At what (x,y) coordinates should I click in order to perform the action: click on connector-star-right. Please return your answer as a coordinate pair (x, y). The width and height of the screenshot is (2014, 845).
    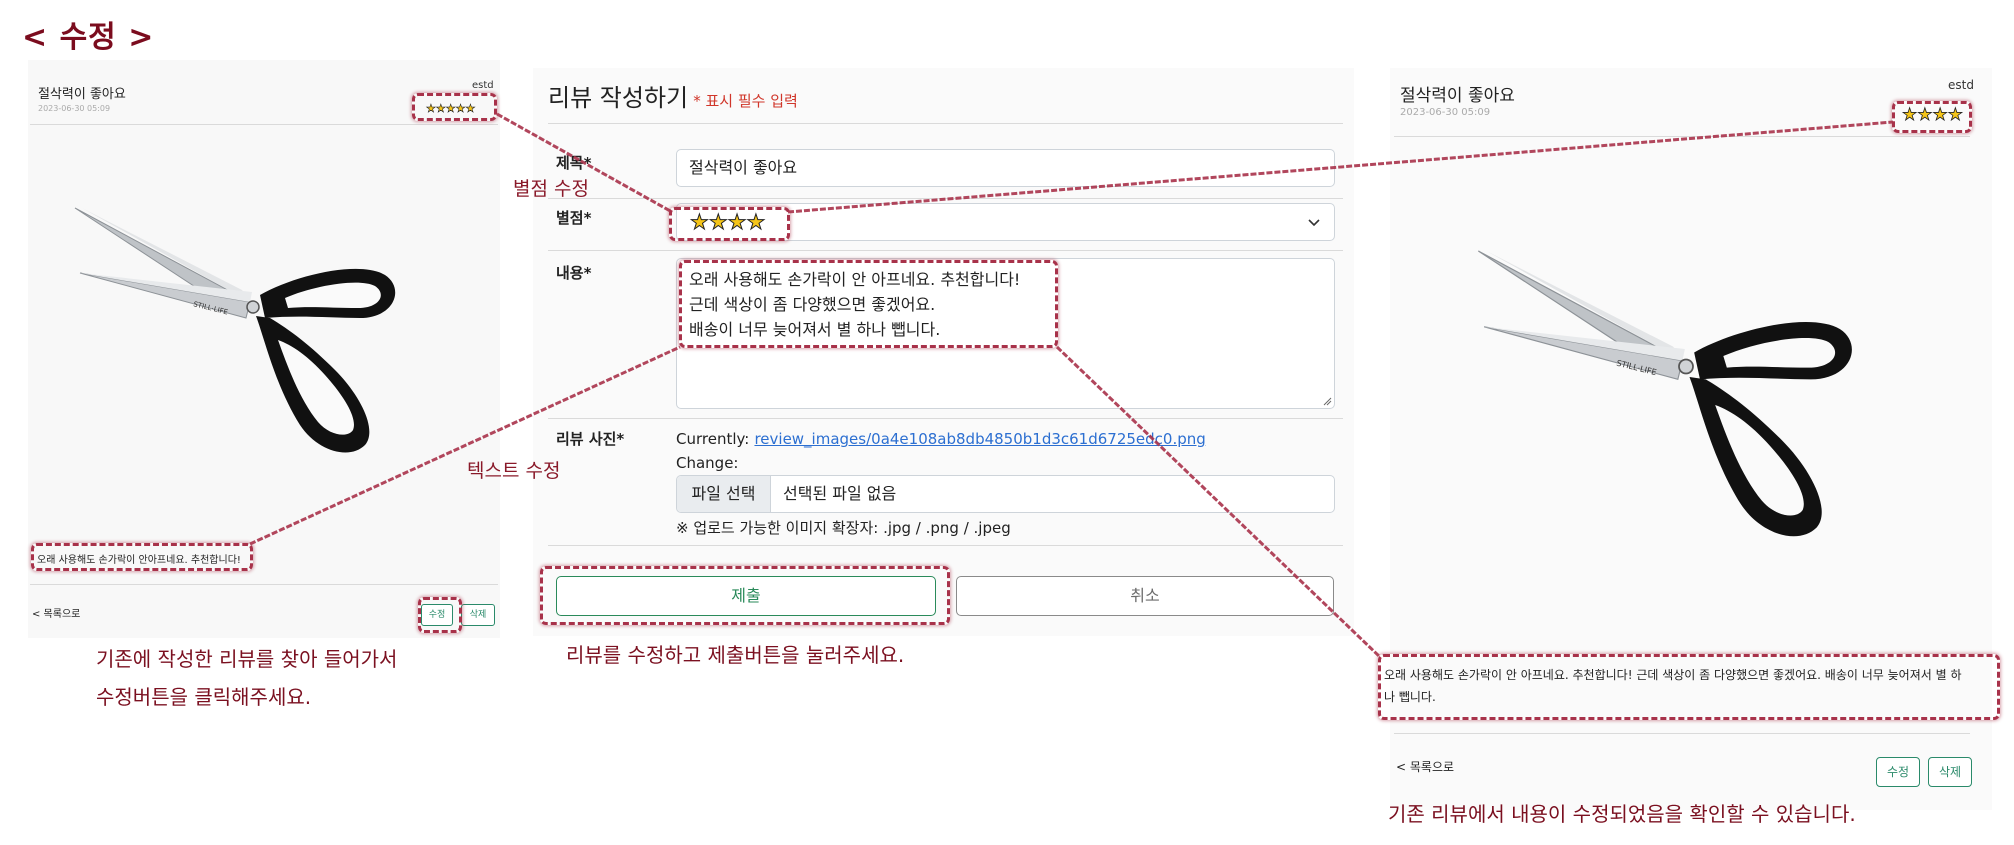
    Looking at the image, I should click on (1340, 167).